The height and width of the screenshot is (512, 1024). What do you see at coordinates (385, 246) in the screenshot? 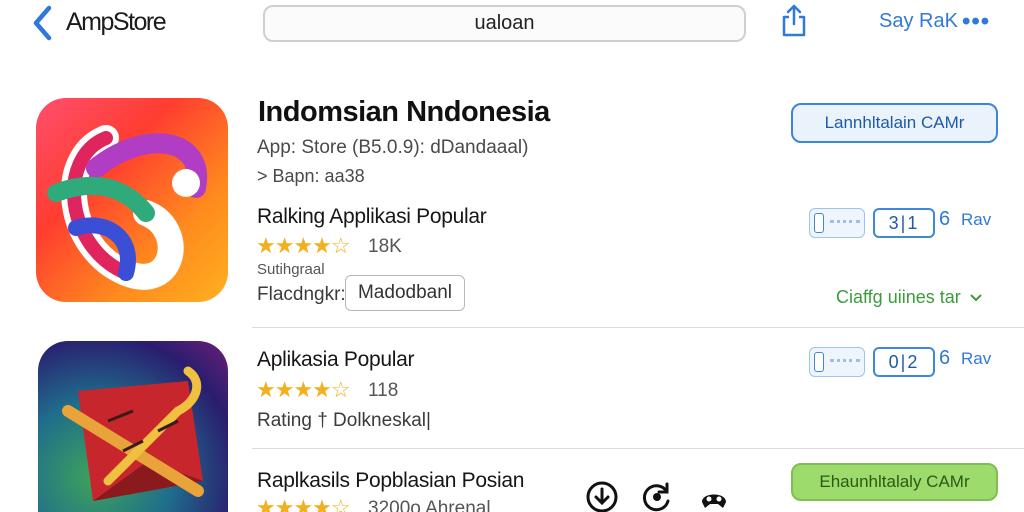
I see `rating-count: 18K` at bounding box center [385, 246].